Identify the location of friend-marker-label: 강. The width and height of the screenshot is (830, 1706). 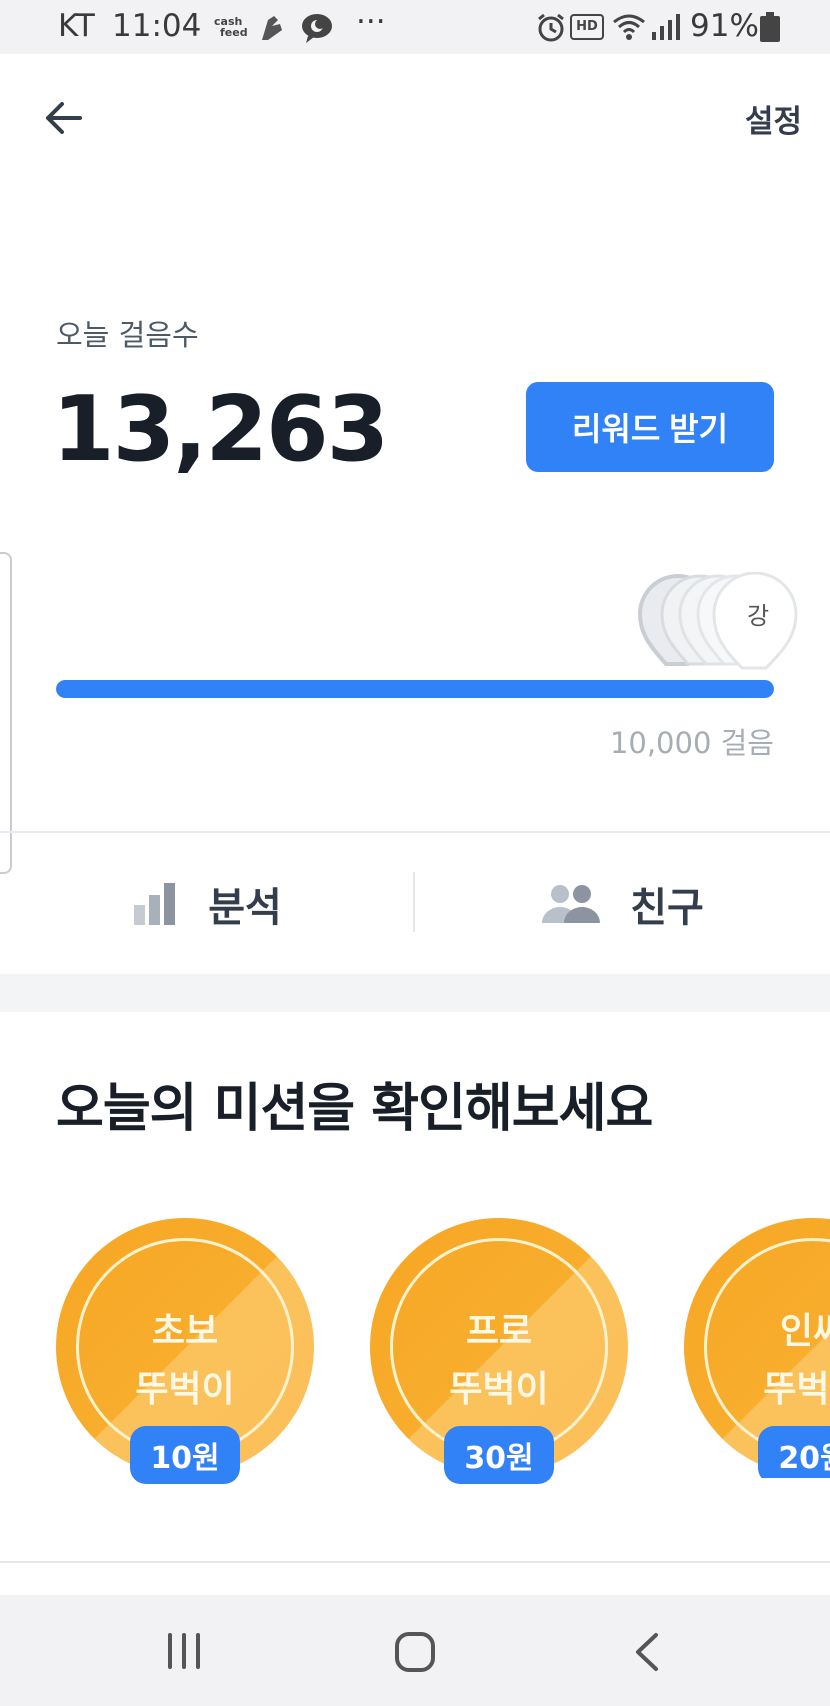
(758, 616).